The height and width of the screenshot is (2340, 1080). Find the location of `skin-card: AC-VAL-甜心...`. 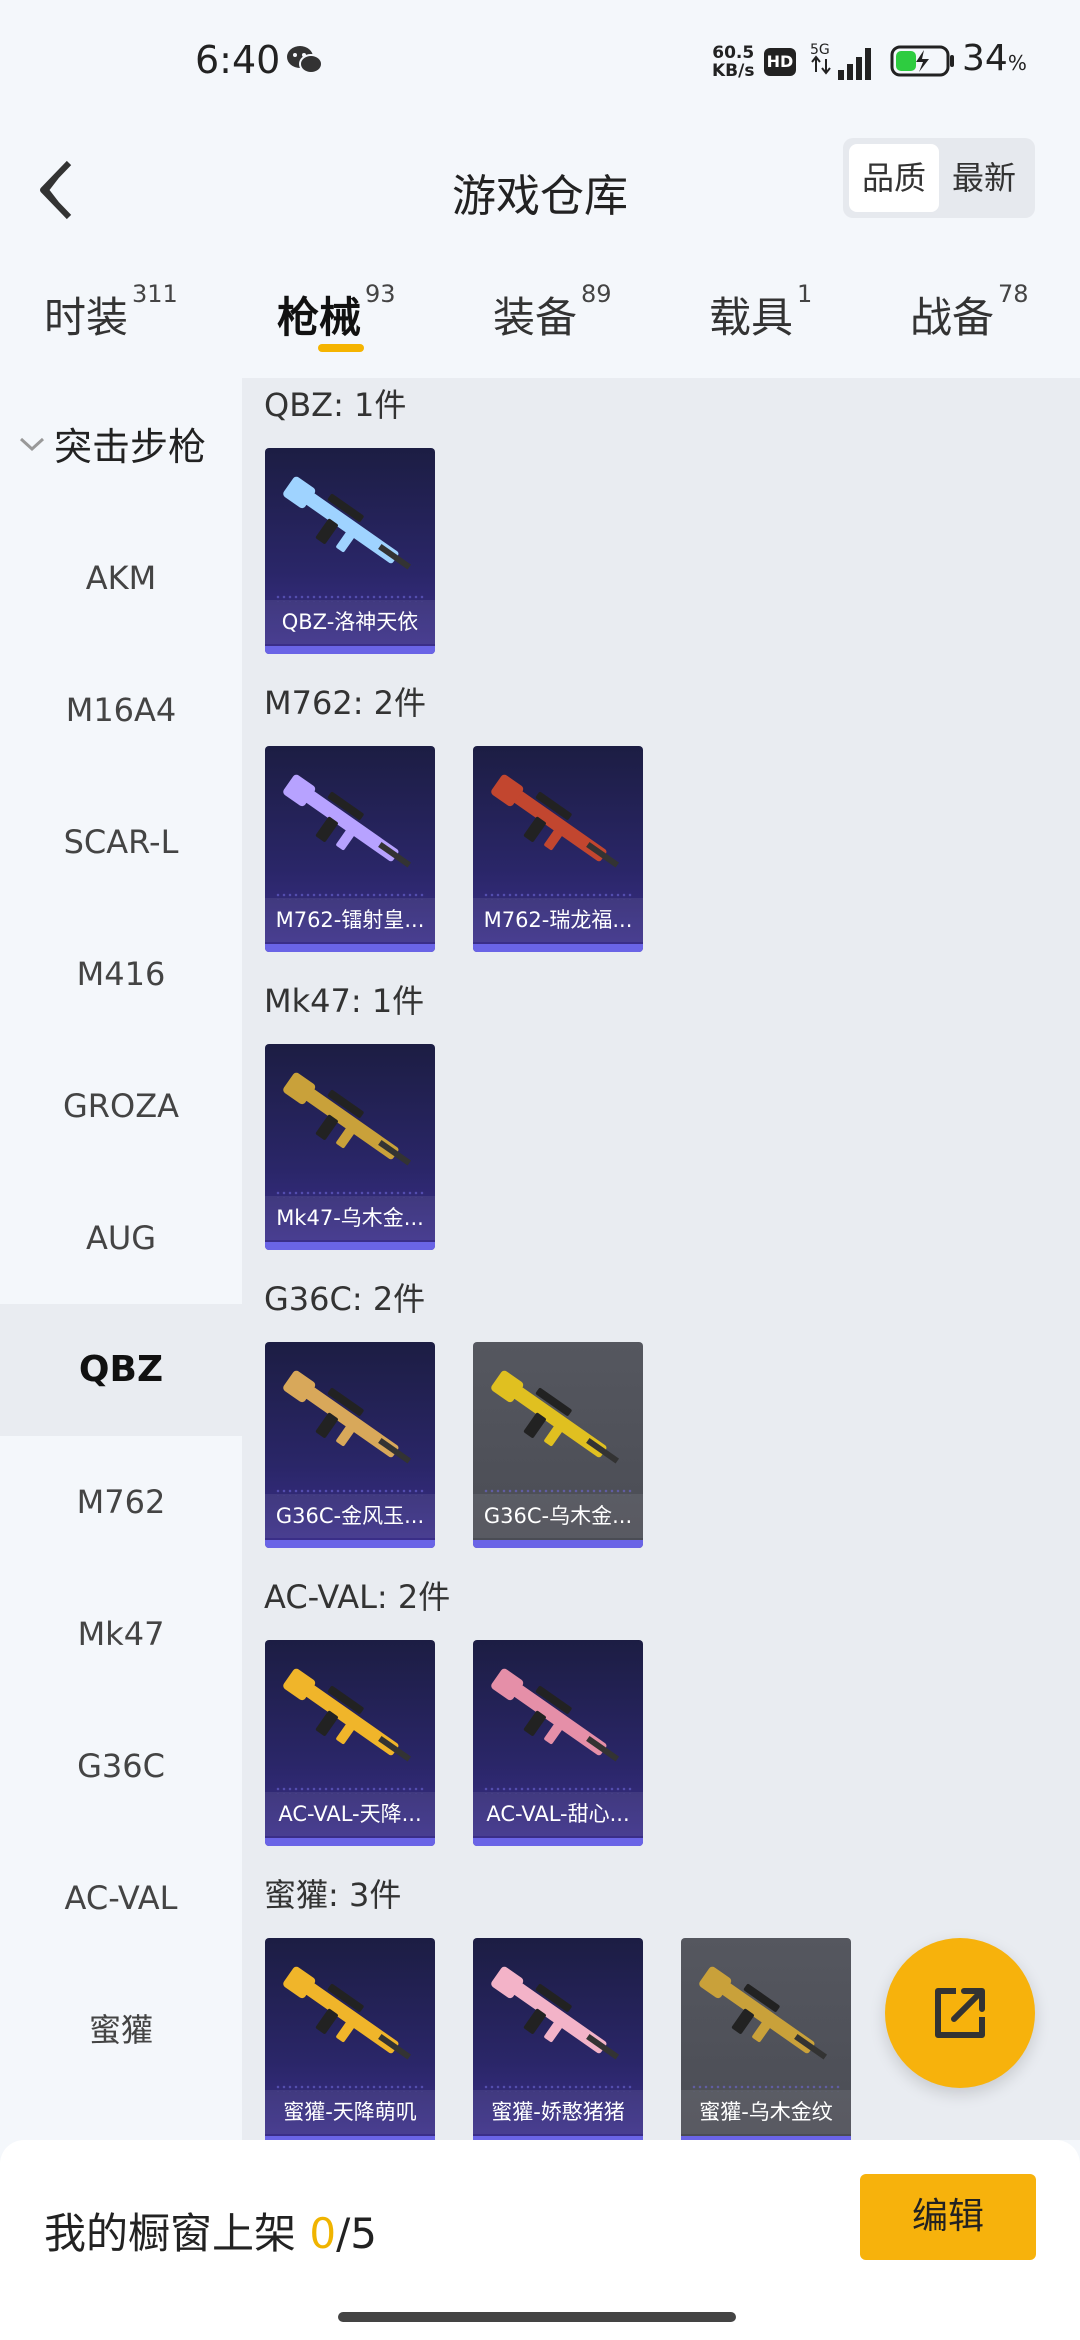

skin-card: AC-VAL-甜心... is located at coordinates (558, 1743).